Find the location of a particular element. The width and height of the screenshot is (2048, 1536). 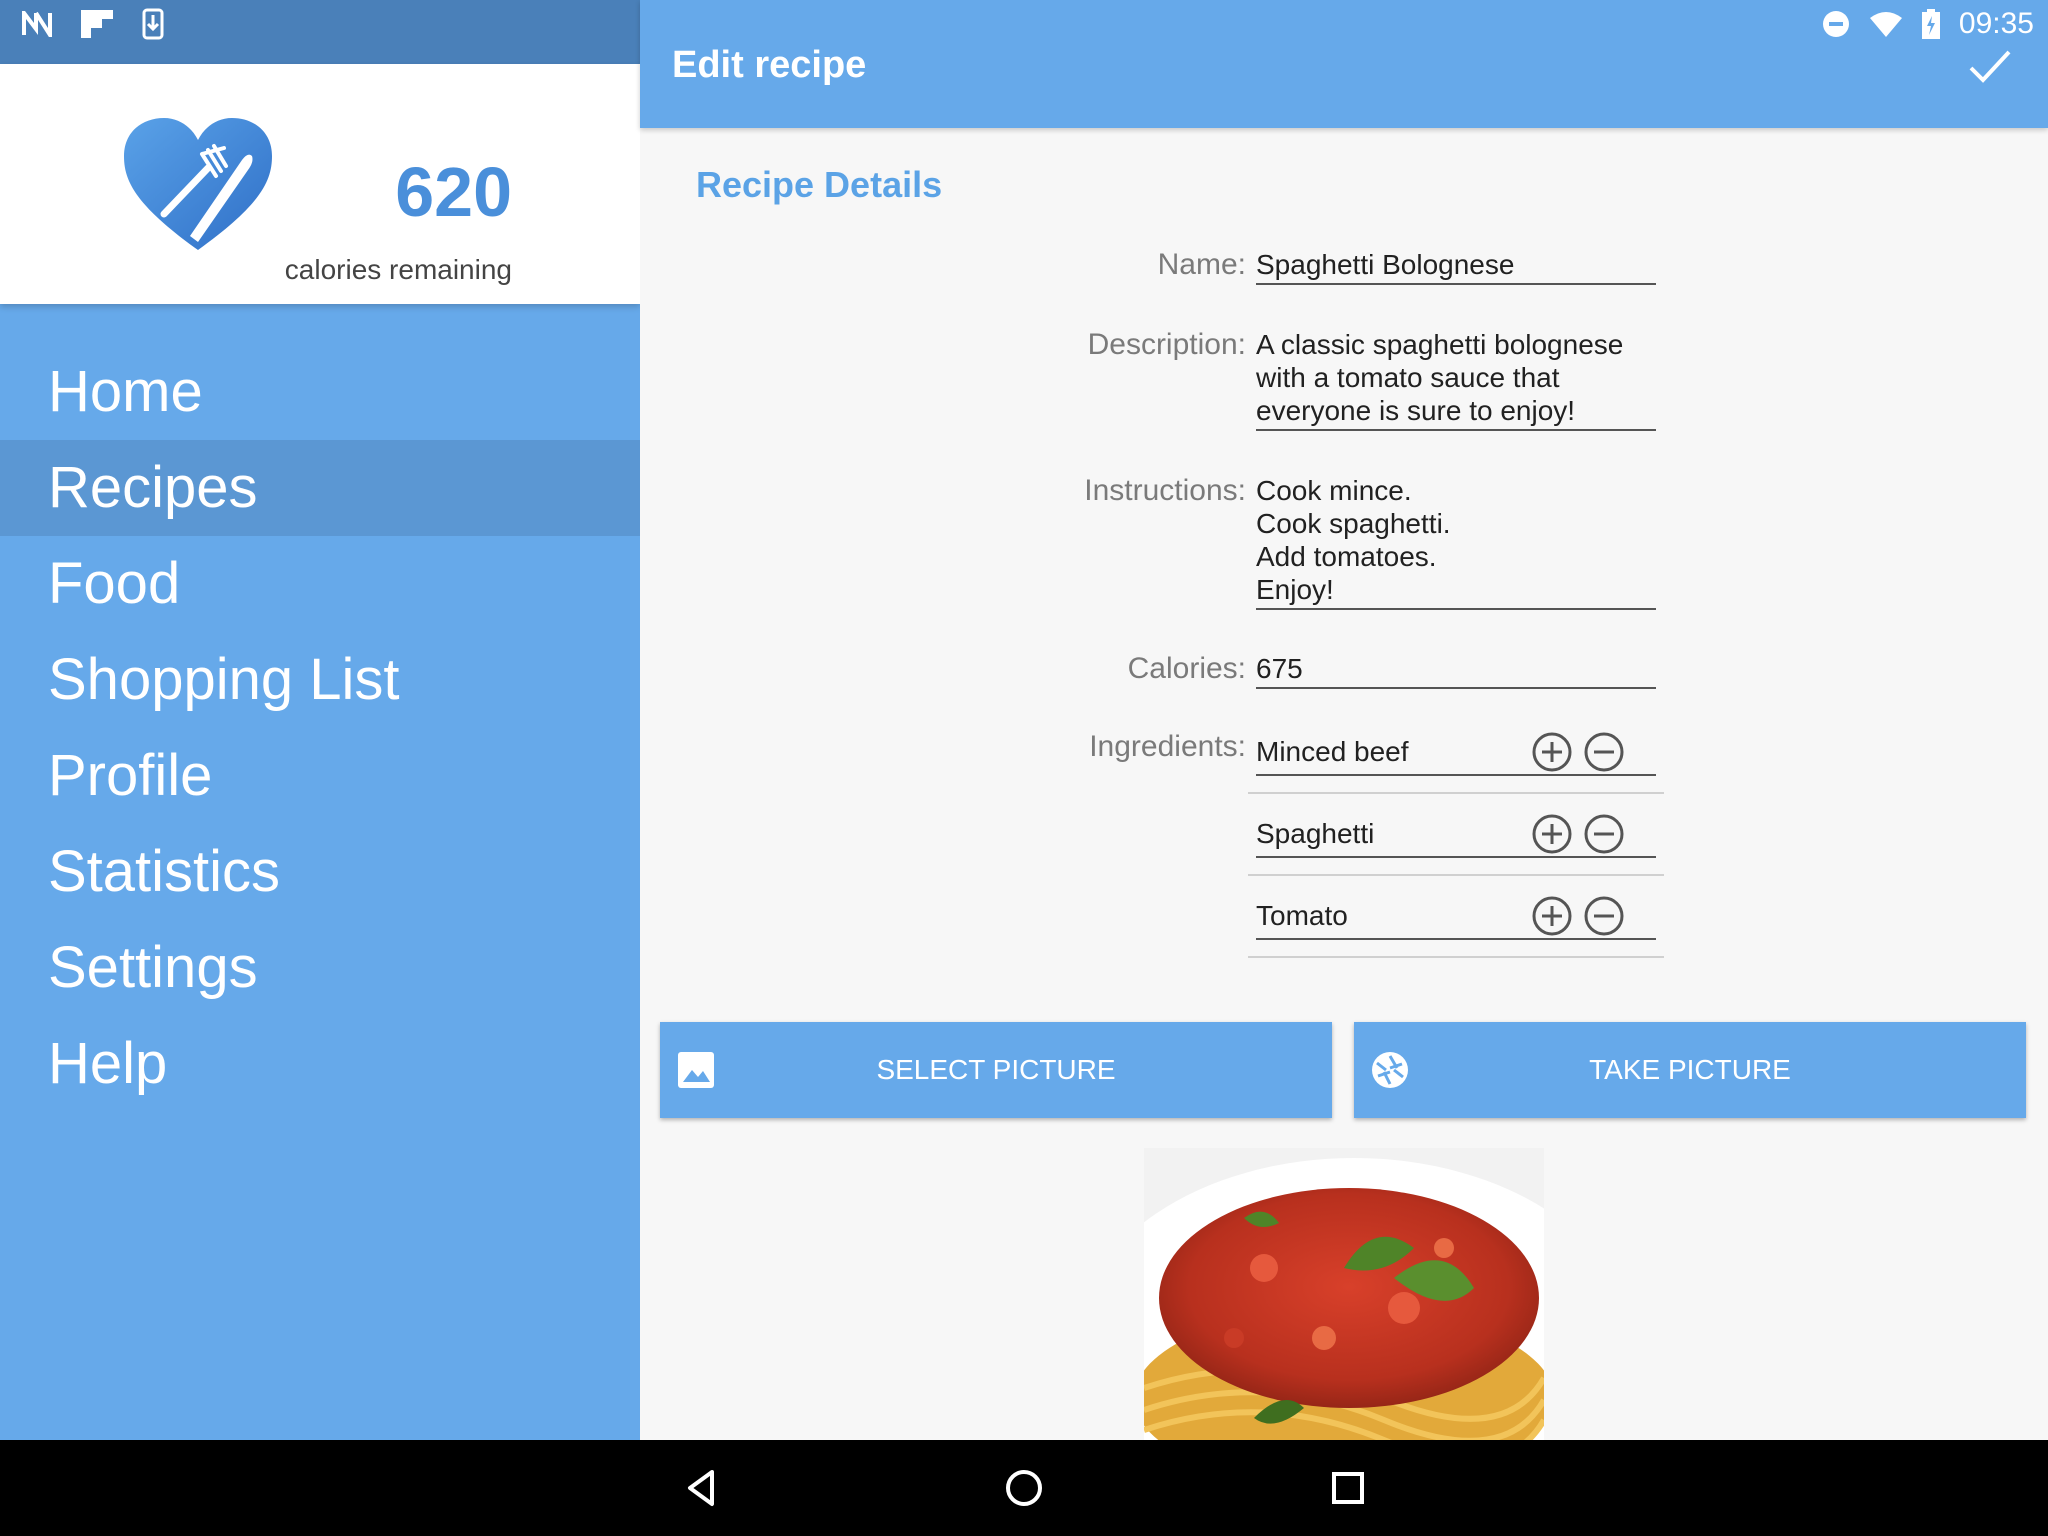

recents-icon is located at coordinates (1348, 1488).